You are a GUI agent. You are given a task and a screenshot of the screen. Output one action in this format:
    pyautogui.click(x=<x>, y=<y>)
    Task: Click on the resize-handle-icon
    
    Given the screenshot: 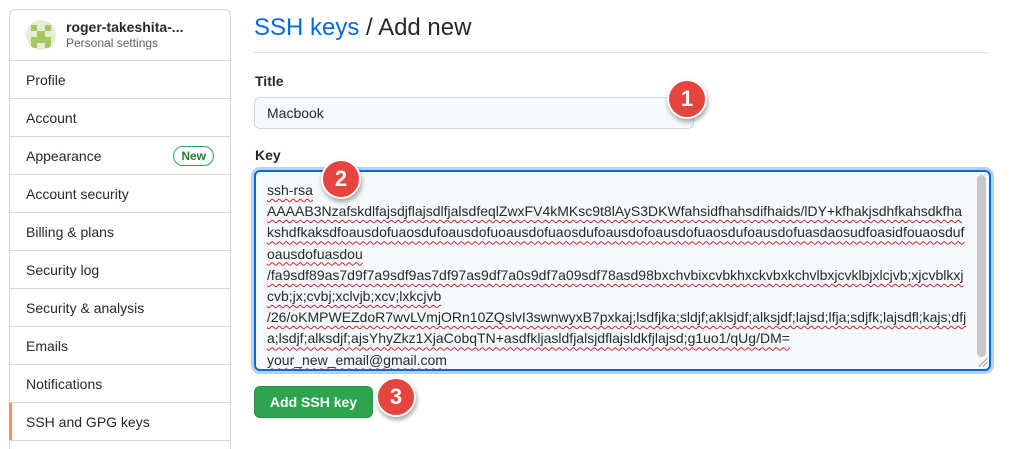 What is the action you would take?
    pyautogui.click(x=982, y=362)
    